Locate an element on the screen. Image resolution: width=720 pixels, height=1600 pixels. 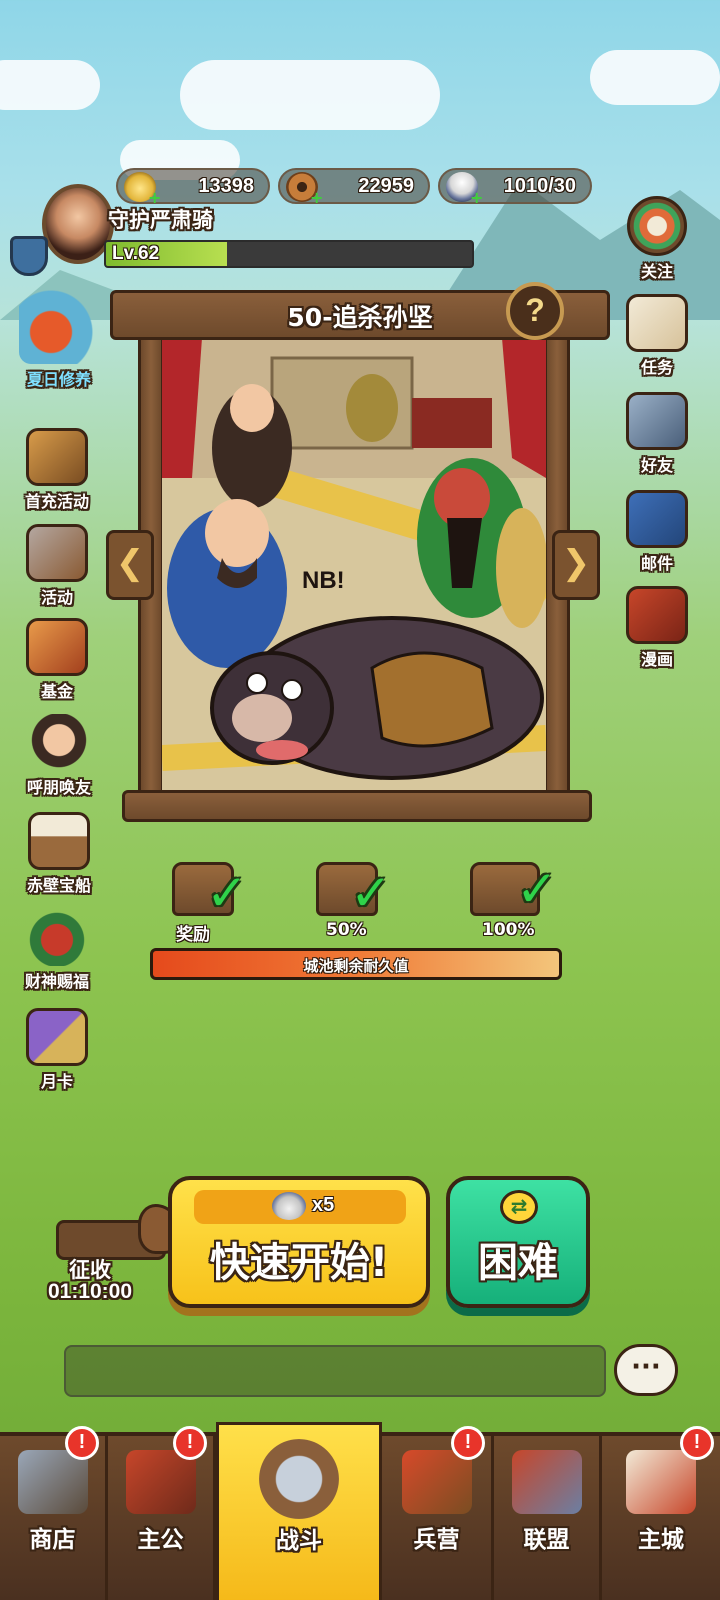
mail-icon is located at coordinates (657, 519).